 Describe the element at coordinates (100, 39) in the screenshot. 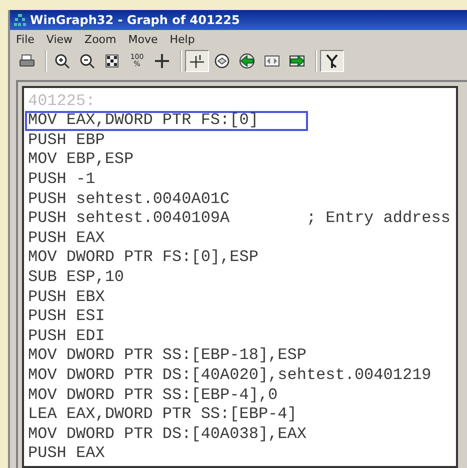

I see `menu-item: Zoom` at that location.